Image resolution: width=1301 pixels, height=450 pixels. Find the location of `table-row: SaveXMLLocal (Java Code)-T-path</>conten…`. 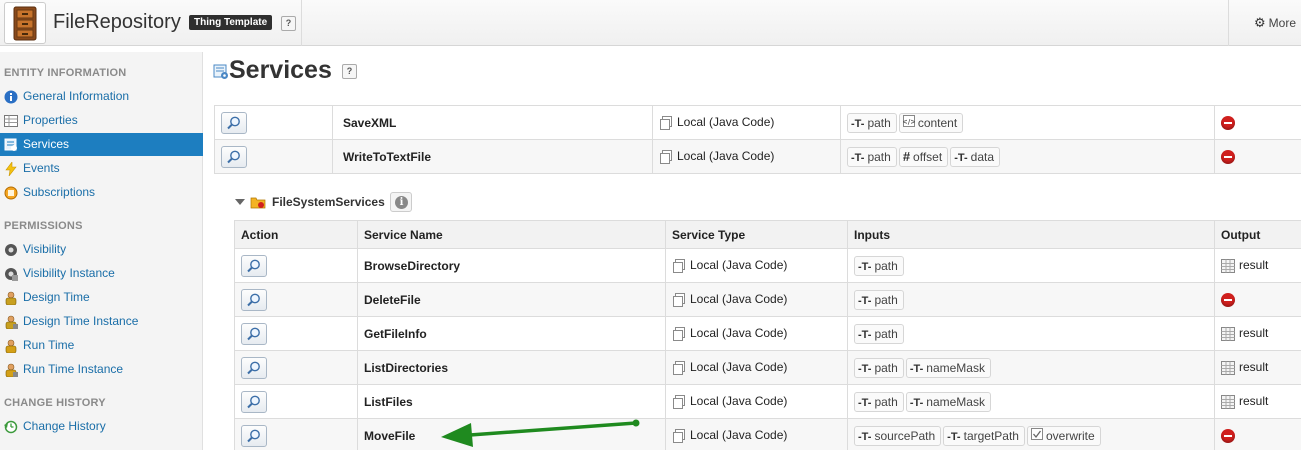

table-row: SaveXMLLocal (Java Code)-T-path</>conten… is located at coordinates (757, 122).